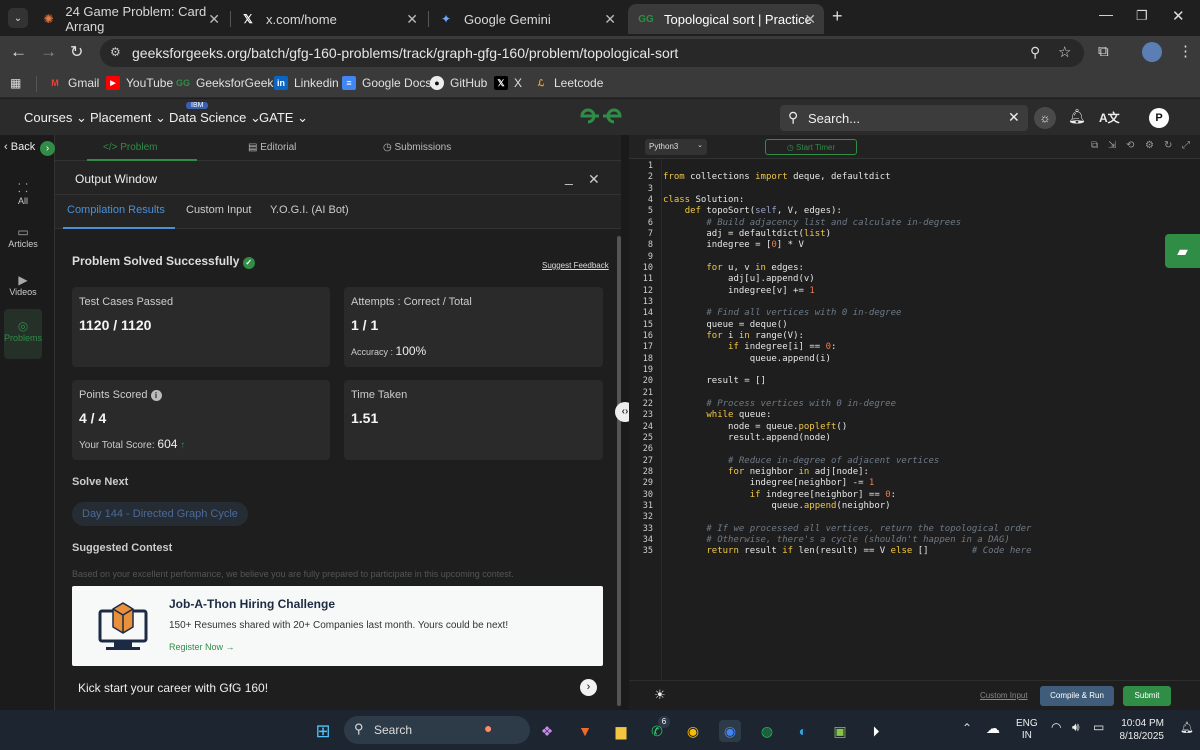 The width and height of the screenshot is (1200, 750). I want to click on language-select: Python3 ⌄, so click(676, 147).